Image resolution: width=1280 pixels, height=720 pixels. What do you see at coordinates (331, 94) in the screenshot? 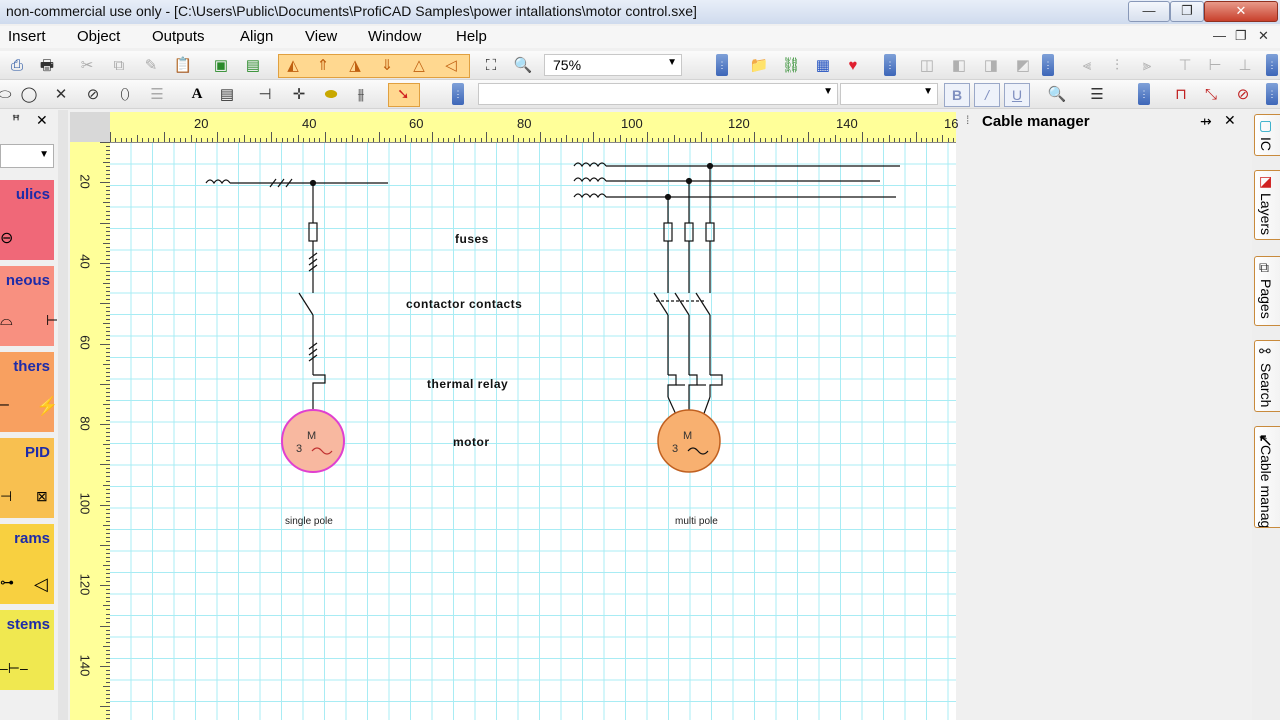
I see `tag-icon: ⬬` at bounding box center [331, 94].